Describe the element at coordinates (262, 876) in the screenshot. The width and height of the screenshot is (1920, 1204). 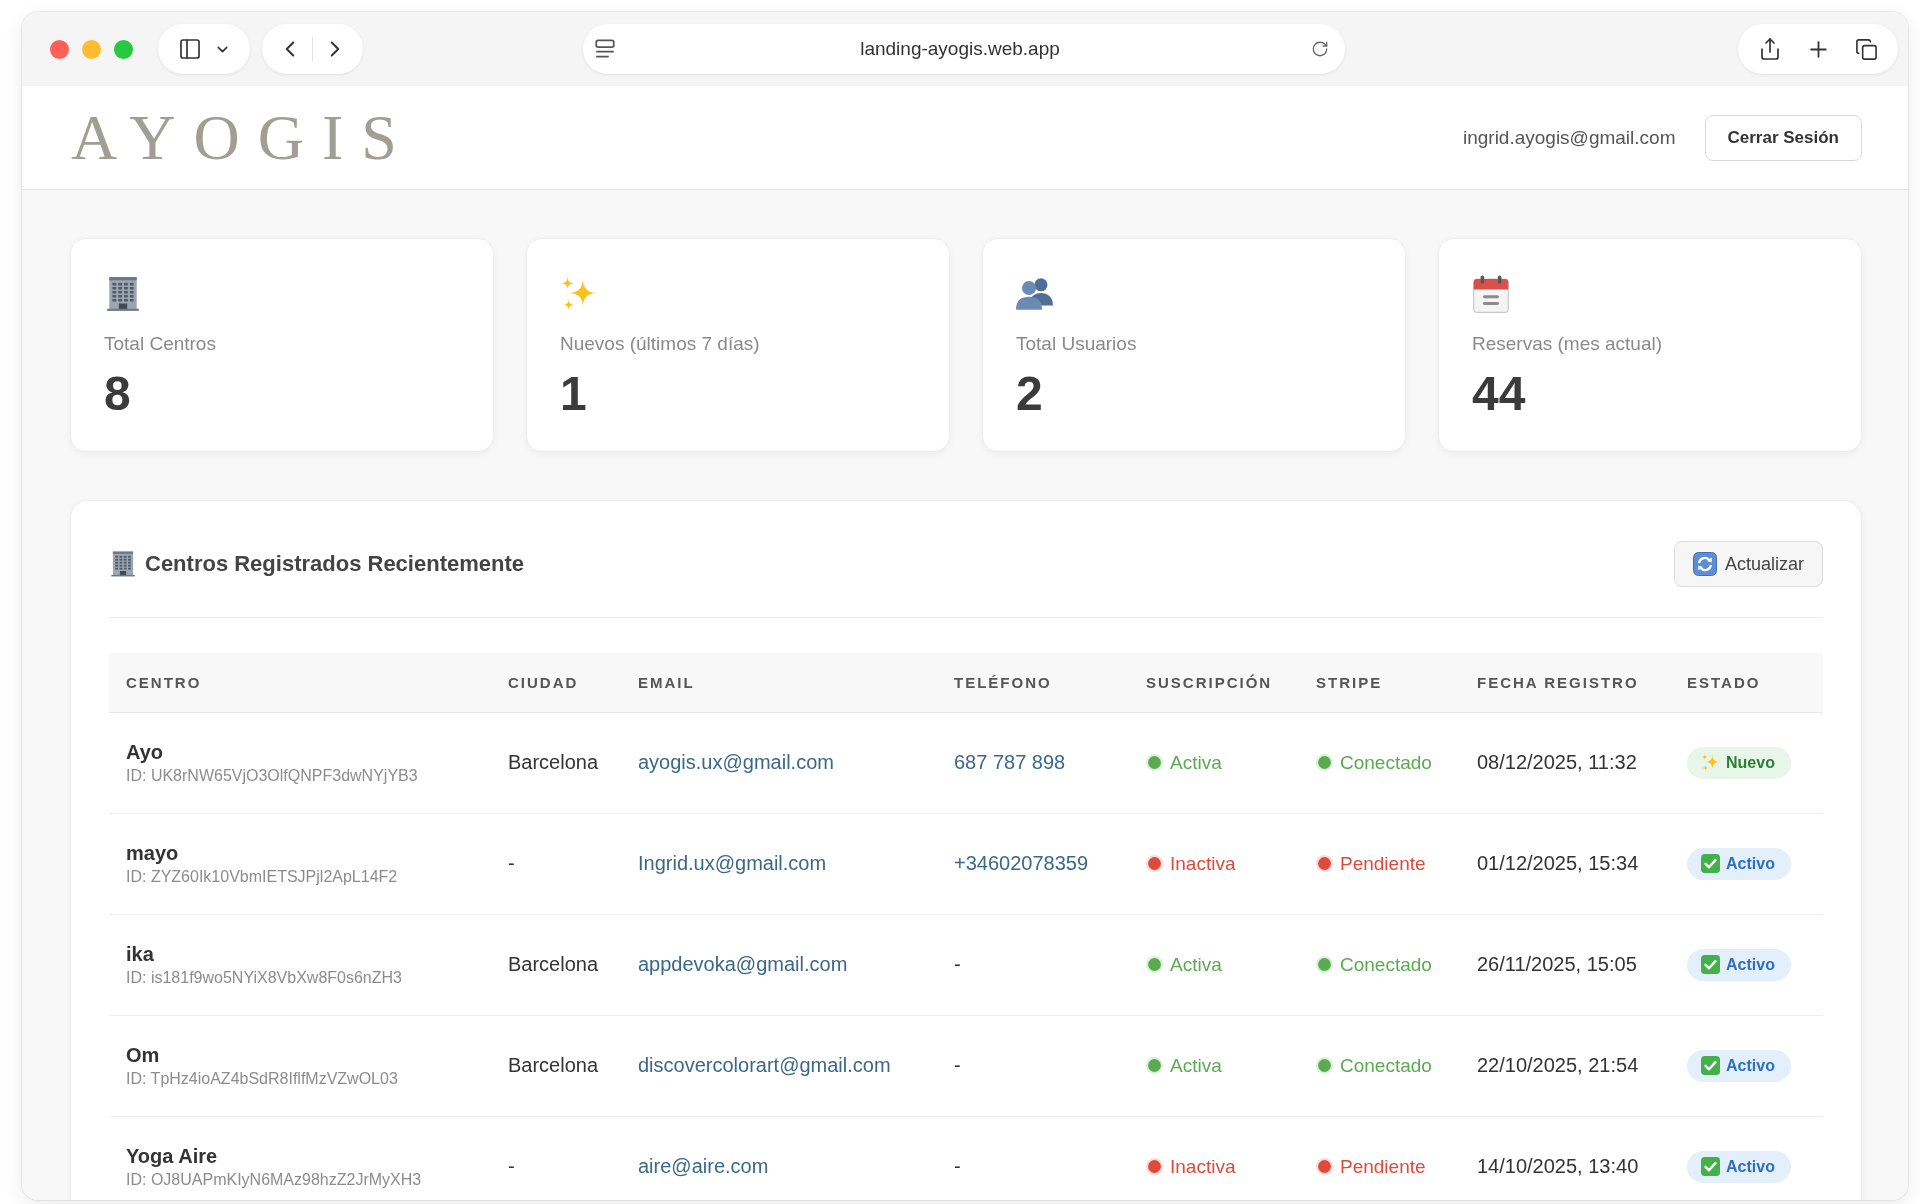
I see `center-id: ID: ZYZ60Ik10VbmIETSJPjl2ApL14F2` at that location.